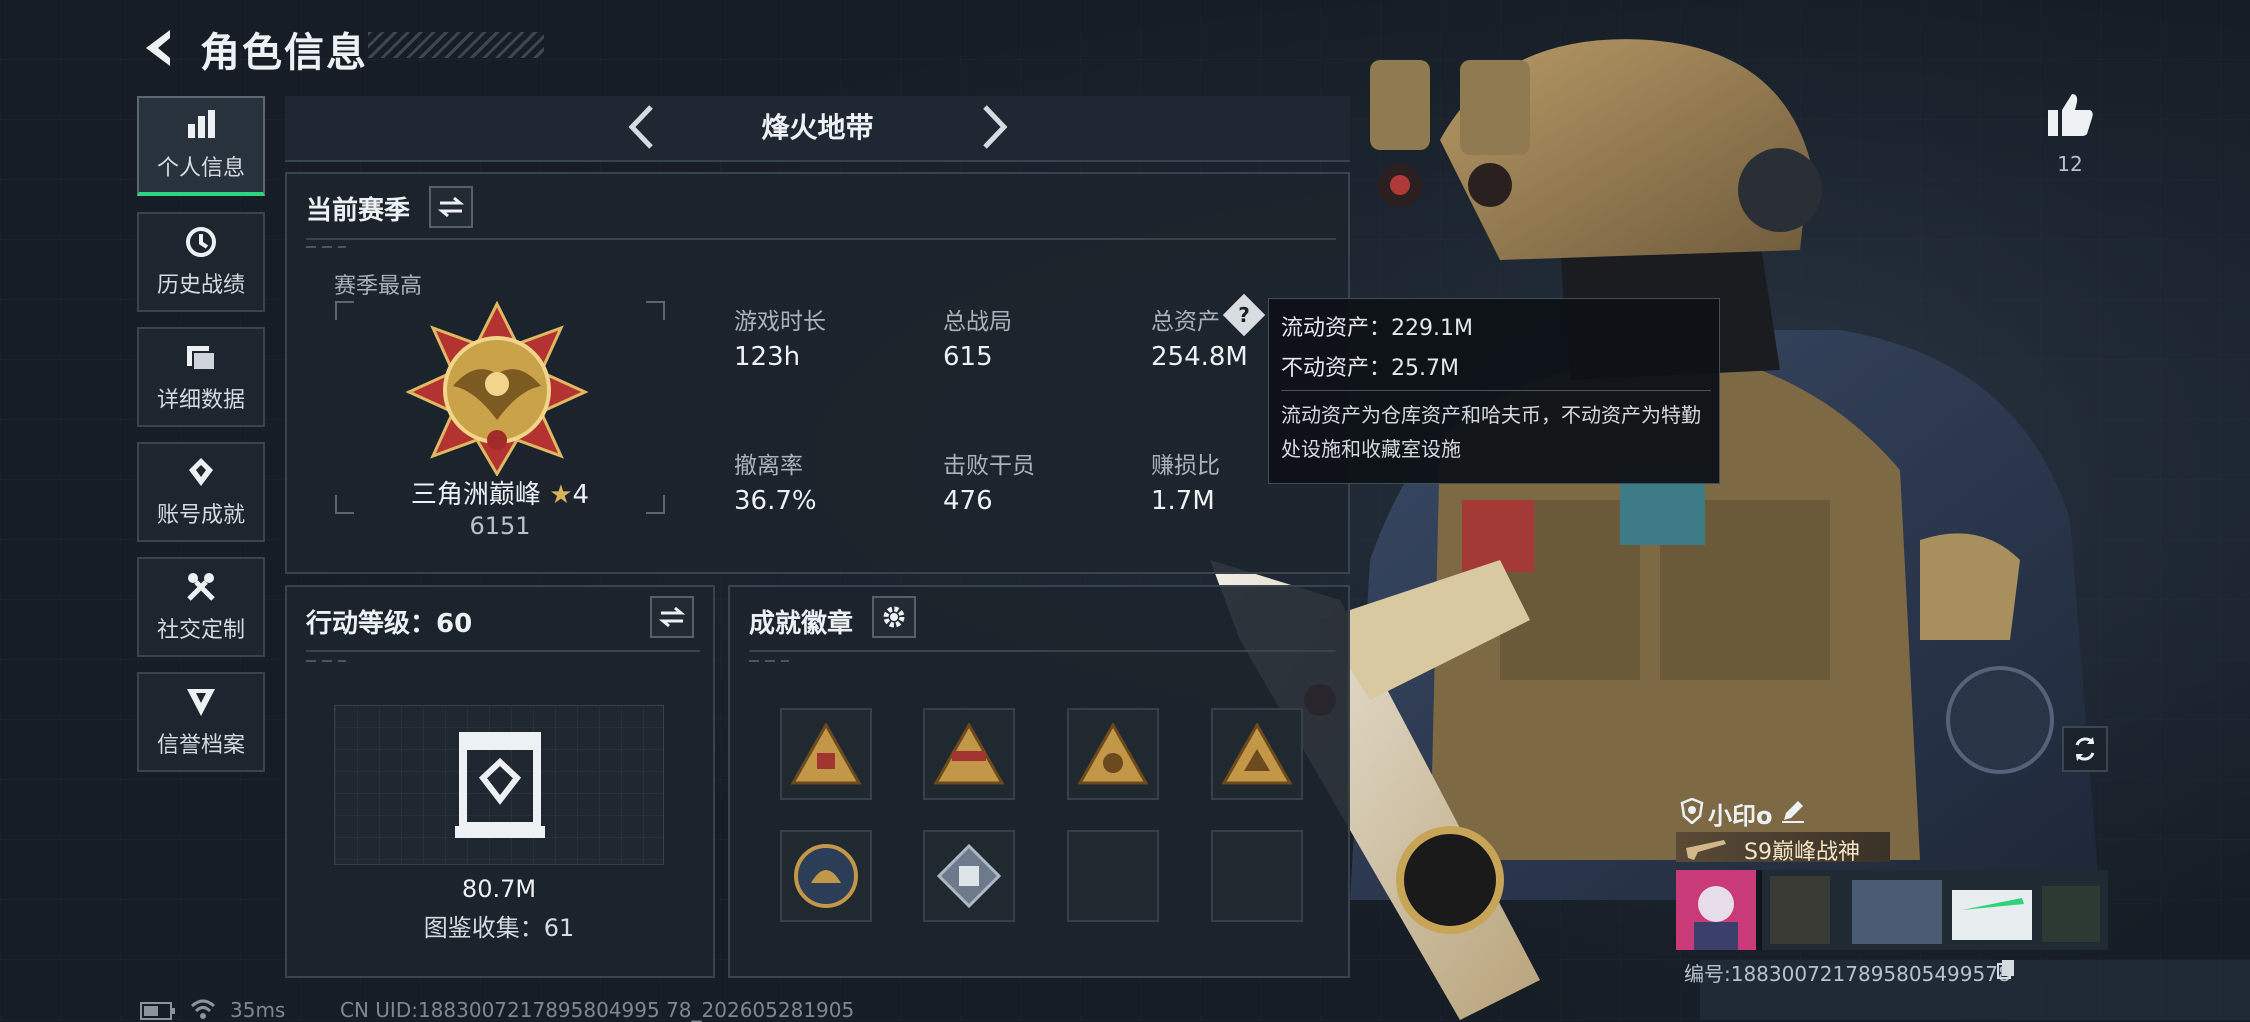  Describe the element at coordinates (499, 889) in the screenshot. I see `collection-value: 80.7M` at that location.